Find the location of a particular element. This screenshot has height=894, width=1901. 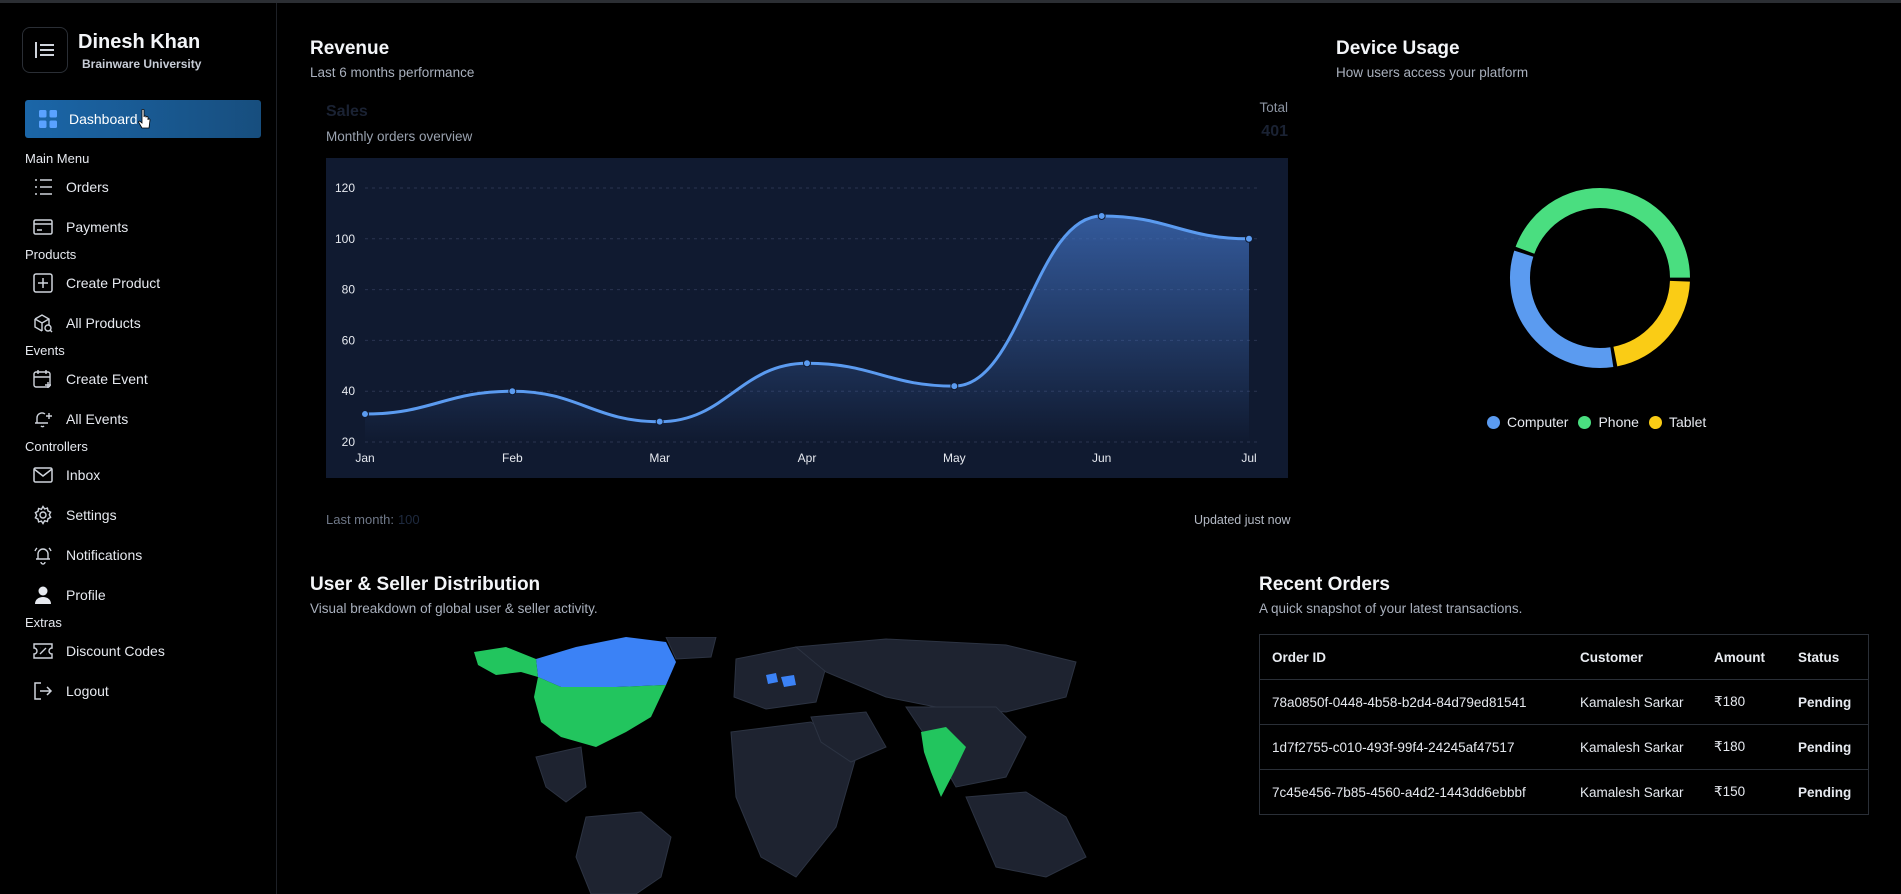

last-month-value: 100 is located at coordinates (408, 519).